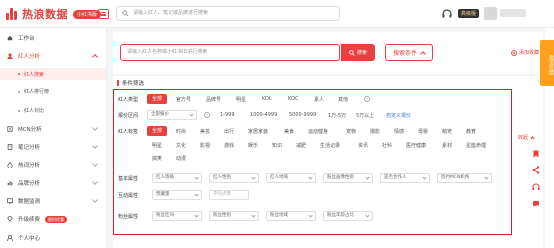 This screenshot has height=248, width=554. I want to click on kol-tag-option: 资讯, so click(363, 145).